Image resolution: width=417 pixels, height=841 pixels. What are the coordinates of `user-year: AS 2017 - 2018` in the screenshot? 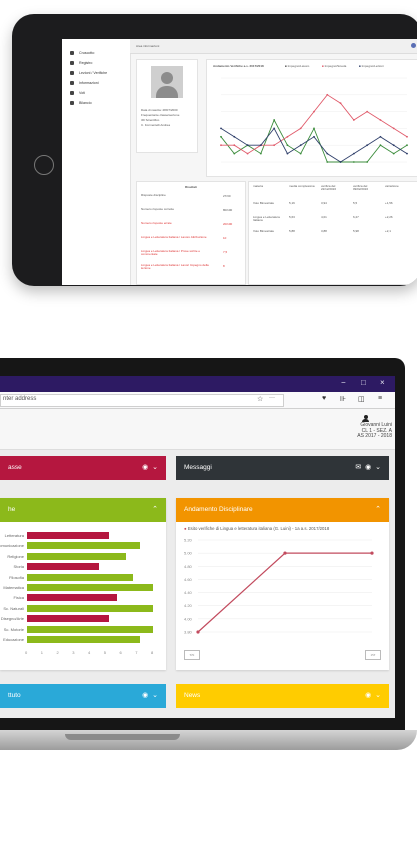 It's located at (374, 436).